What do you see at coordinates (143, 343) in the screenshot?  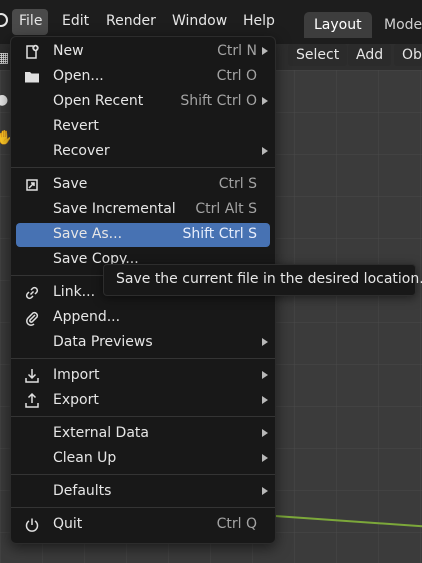 I see `menu-item-data-previews: Data Previews` at bounding box center [143, 343].